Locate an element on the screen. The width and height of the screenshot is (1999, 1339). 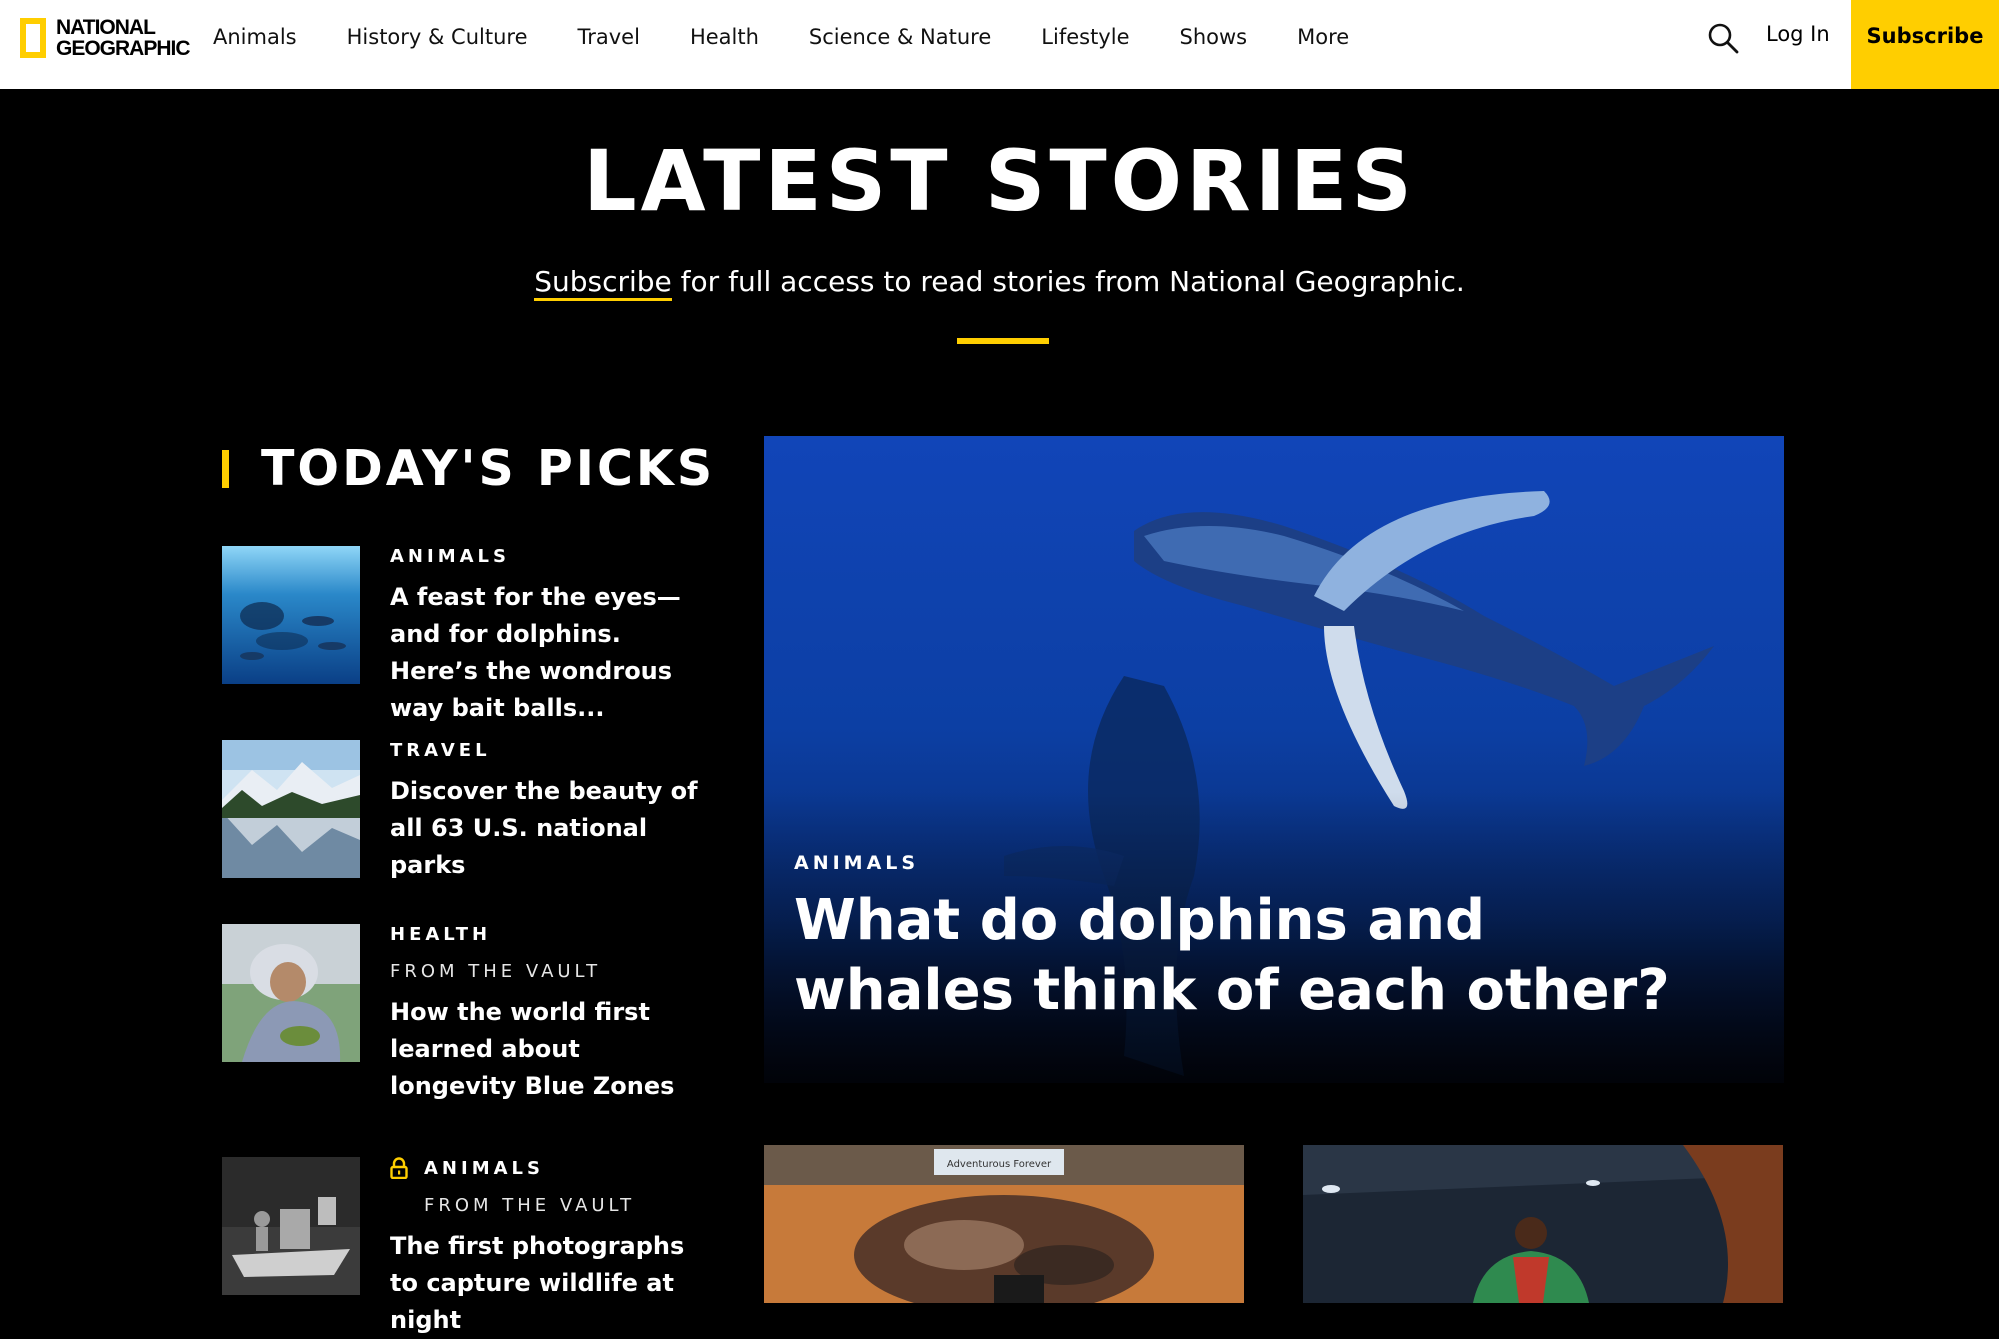
nav-item-health: Health is located at coordinates (724, 37).